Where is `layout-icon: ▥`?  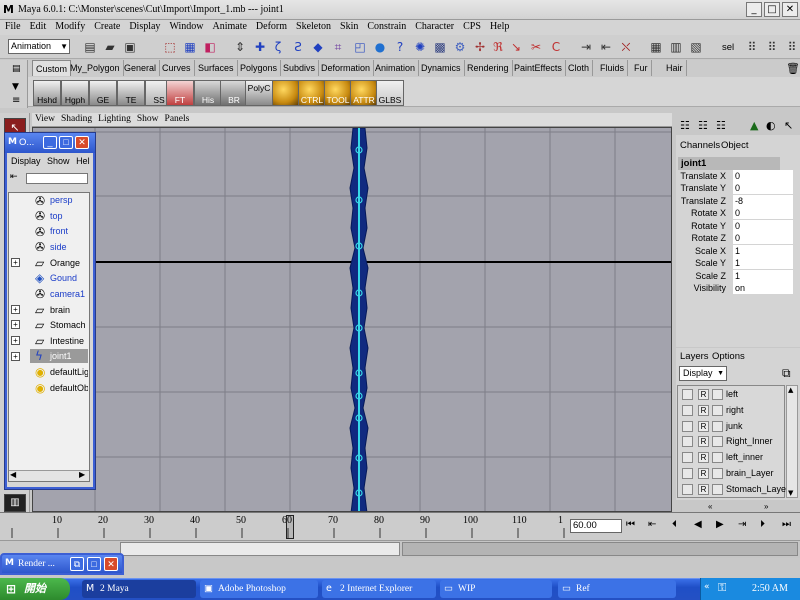 layout-icon: ▥ is located at coordinates (15, 503).